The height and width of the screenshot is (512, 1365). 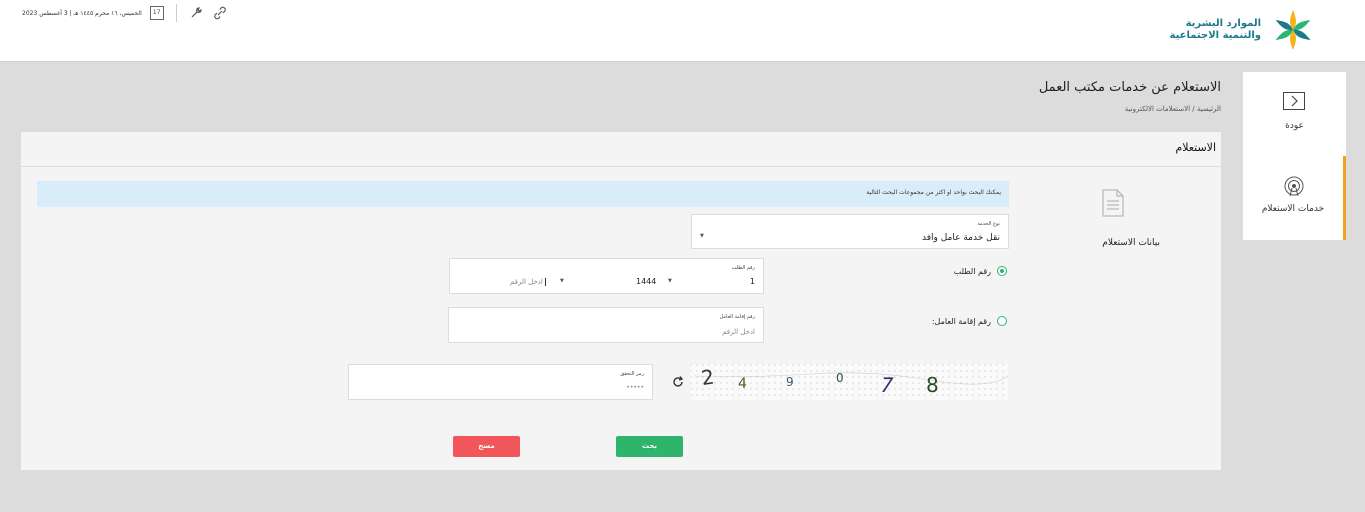 What do you see at coordinates (176, 13) in the screenshot?
I see `divider` at bounding box center [176, 13].